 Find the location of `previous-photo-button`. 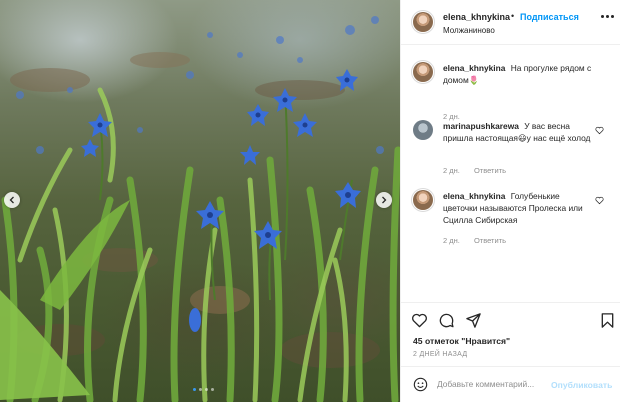

previous-photo-button is located at coordinates (12, 200).